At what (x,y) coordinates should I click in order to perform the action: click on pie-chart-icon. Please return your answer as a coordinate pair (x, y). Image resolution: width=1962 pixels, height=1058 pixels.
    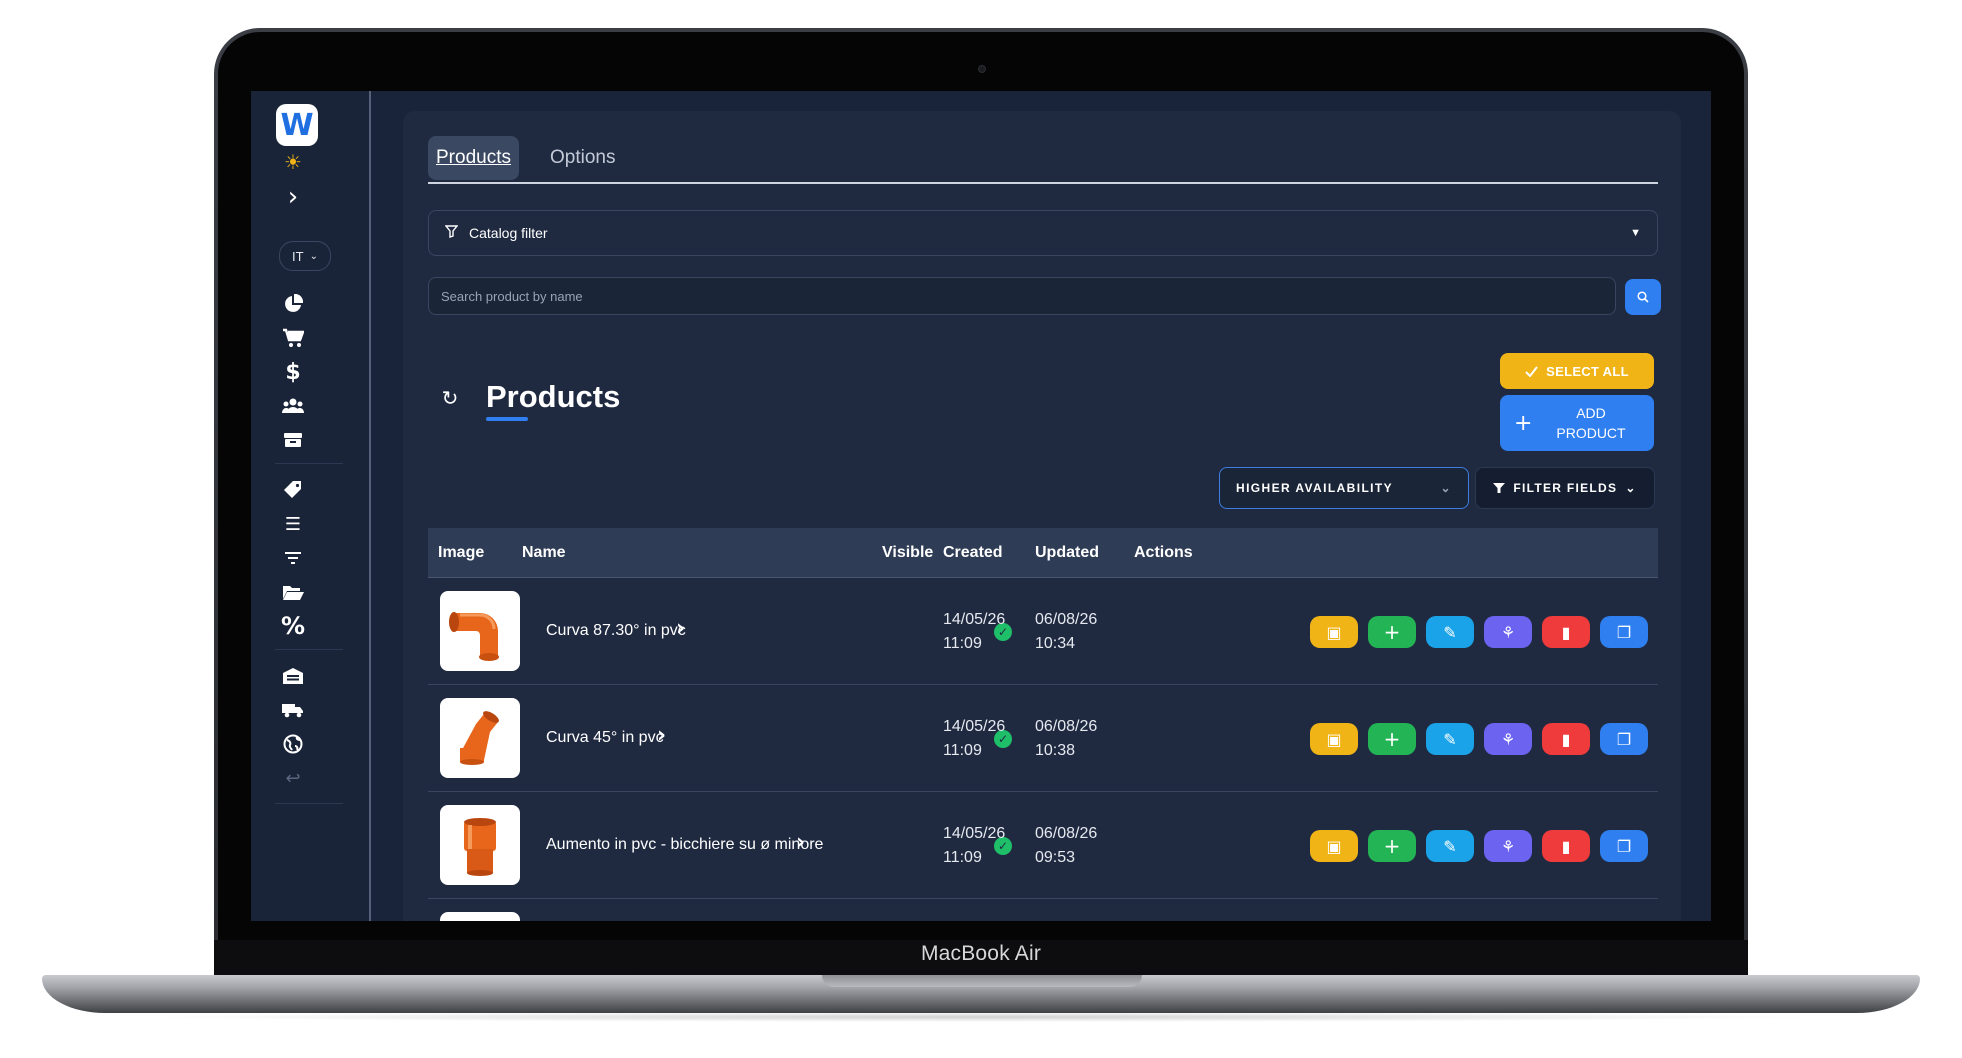
    Looking at the image, I should click on (293, 304).